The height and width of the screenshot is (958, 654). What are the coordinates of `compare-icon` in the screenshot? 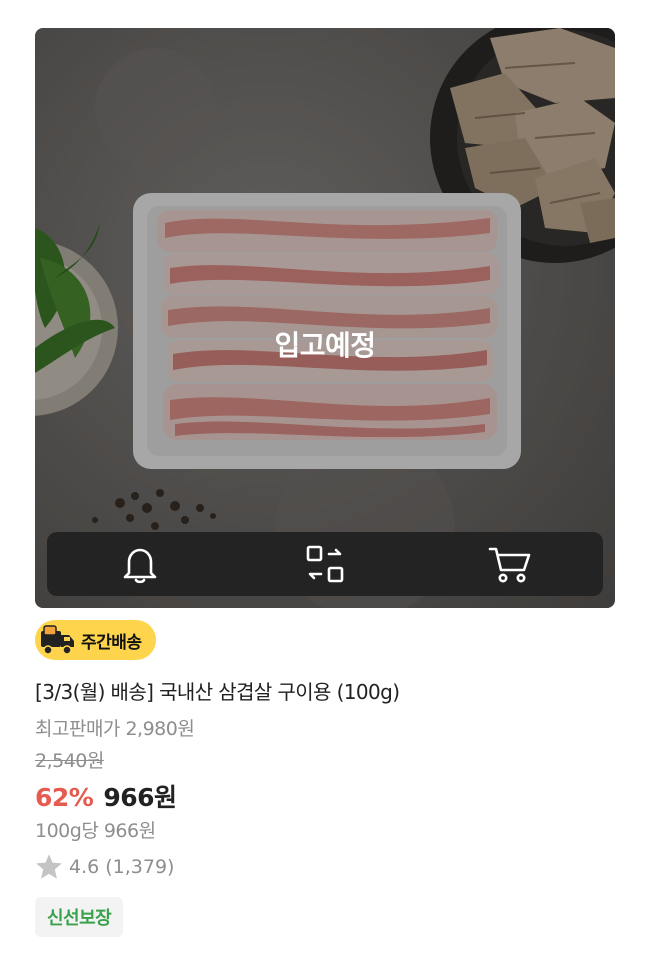 It's located at (325, 564).